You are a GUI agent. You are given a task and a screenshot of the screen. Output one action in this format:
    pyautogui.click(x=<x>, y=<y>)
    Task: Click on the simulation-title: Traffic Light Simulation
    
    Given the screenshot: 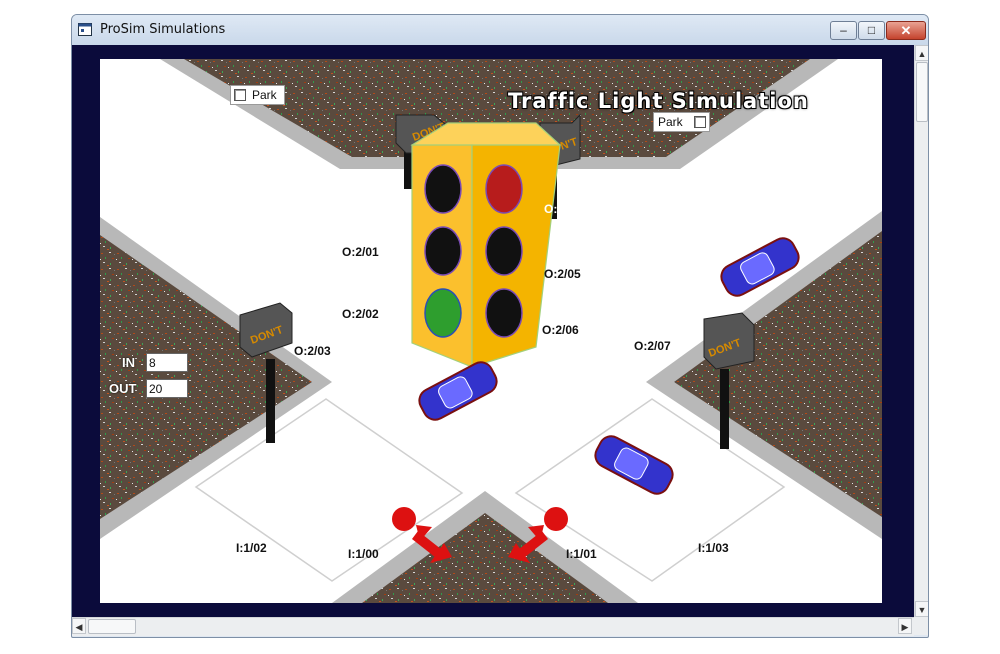 What is the action you would take?
    pyautogui.click(x=658, y=101)
    